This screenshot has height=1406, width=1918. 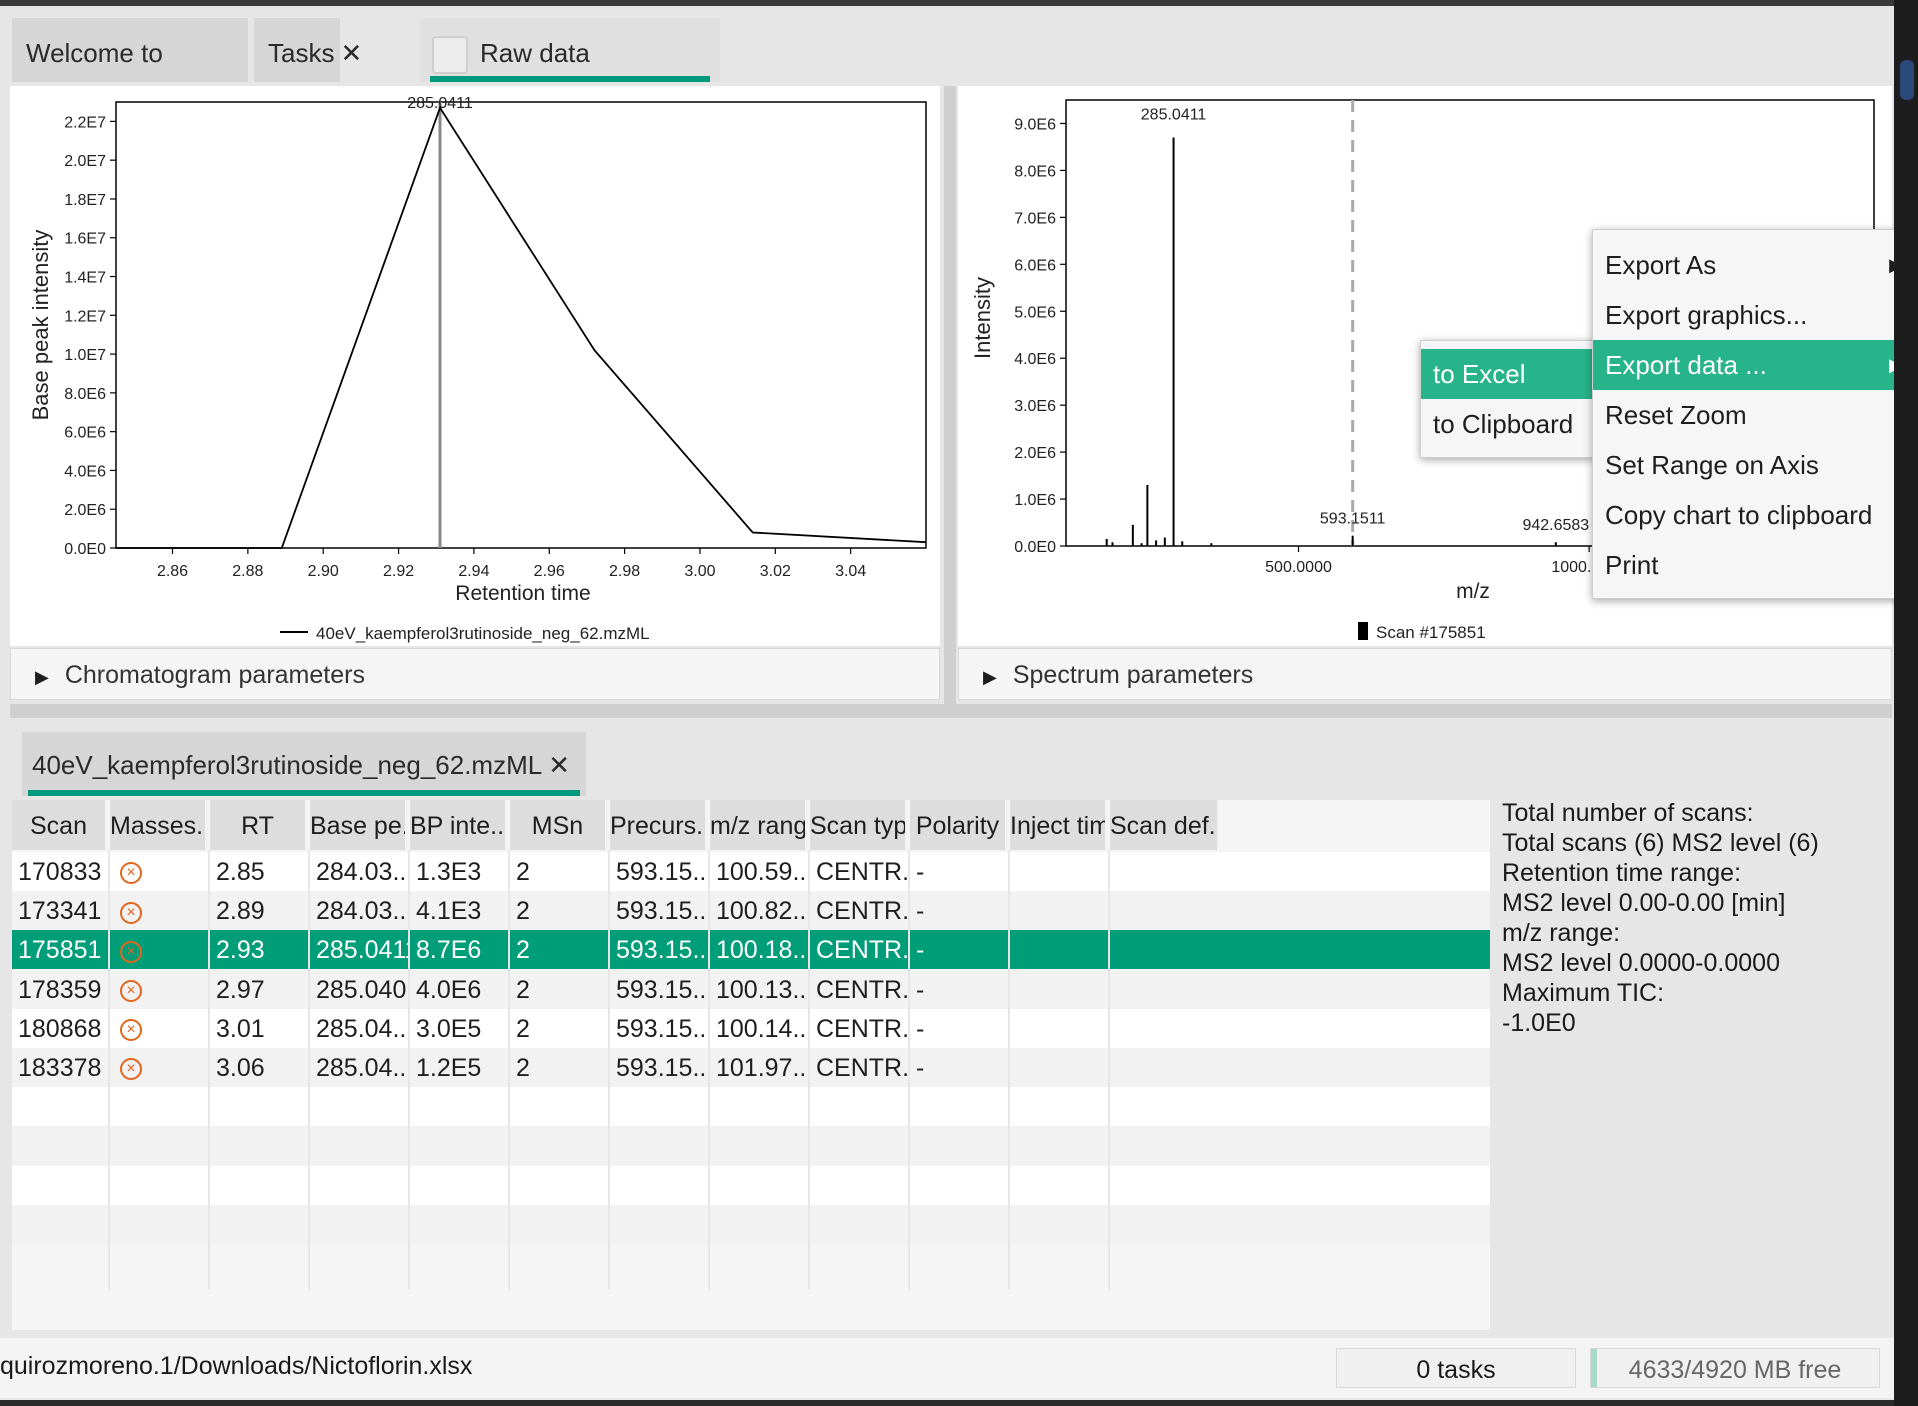 What do you see at coordinates (959, 825) in the screenshot?
I see `column-header-polarity: Polarity` at bounding box center [959, 825].